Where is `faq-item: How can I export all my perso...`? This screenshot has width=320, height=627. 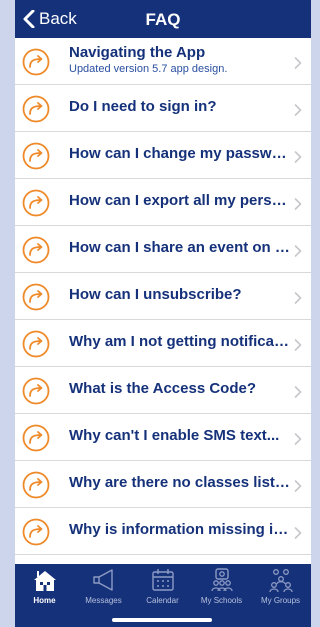
faq-item: How can I export all my perso... is located at coordinates (163, 202).